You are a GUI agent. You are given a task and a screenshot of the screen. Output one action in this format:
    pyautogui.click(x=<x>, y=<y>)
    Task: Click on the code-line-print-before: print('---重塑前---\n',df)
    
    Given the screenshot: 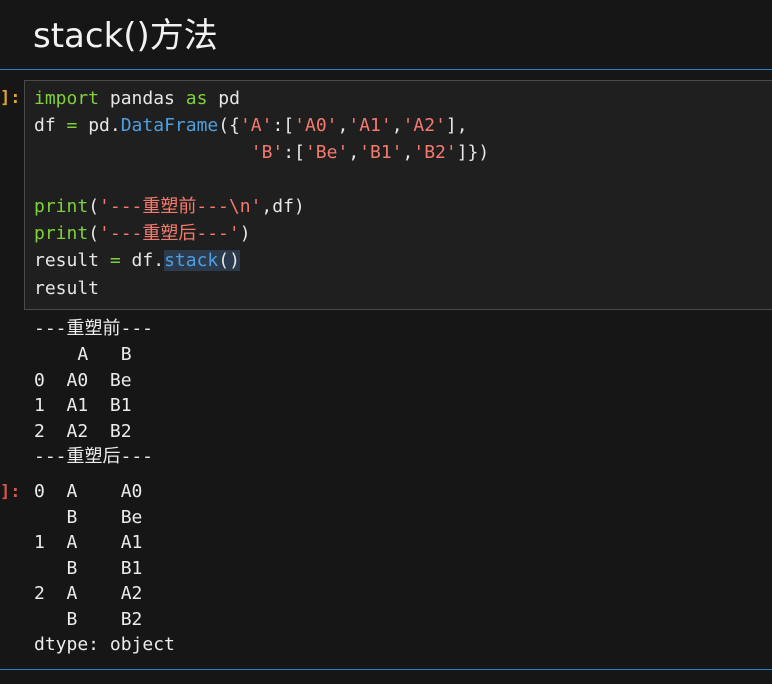 What is the action you would take?
    pyautogui.click(x=169, y=207)
    